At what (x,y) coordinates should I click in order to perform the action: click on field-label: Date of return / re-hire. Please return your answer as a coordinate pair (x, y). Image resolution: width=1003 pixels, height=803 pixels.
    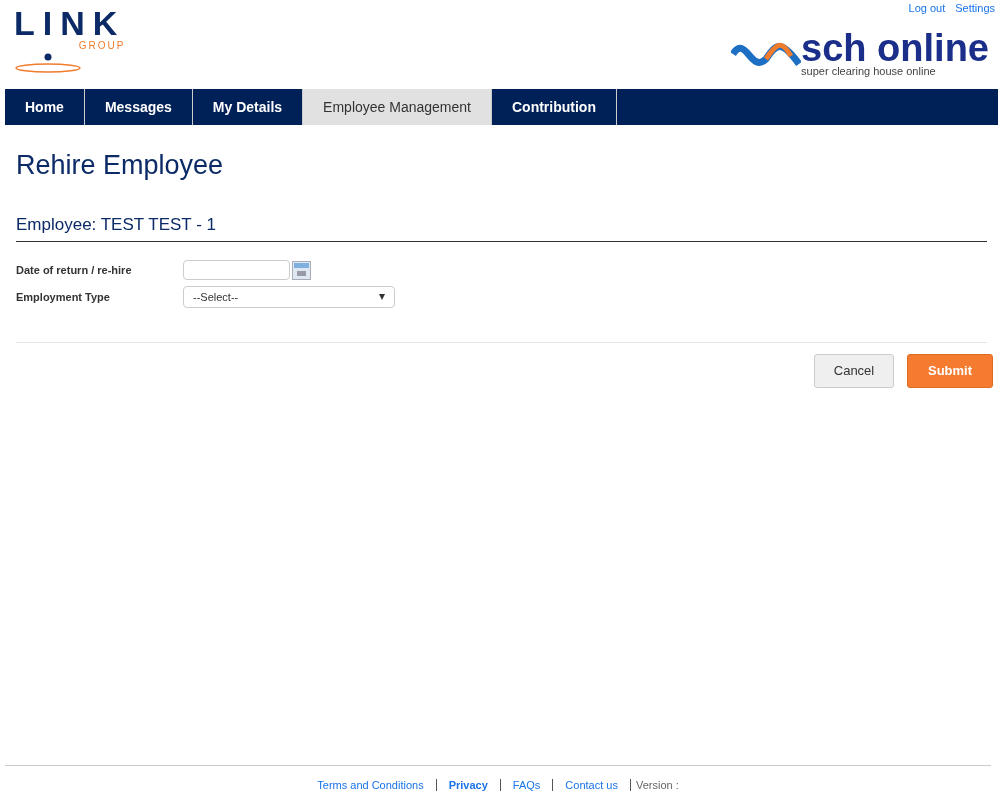
    Looking at the image, I should click on (74, 270).